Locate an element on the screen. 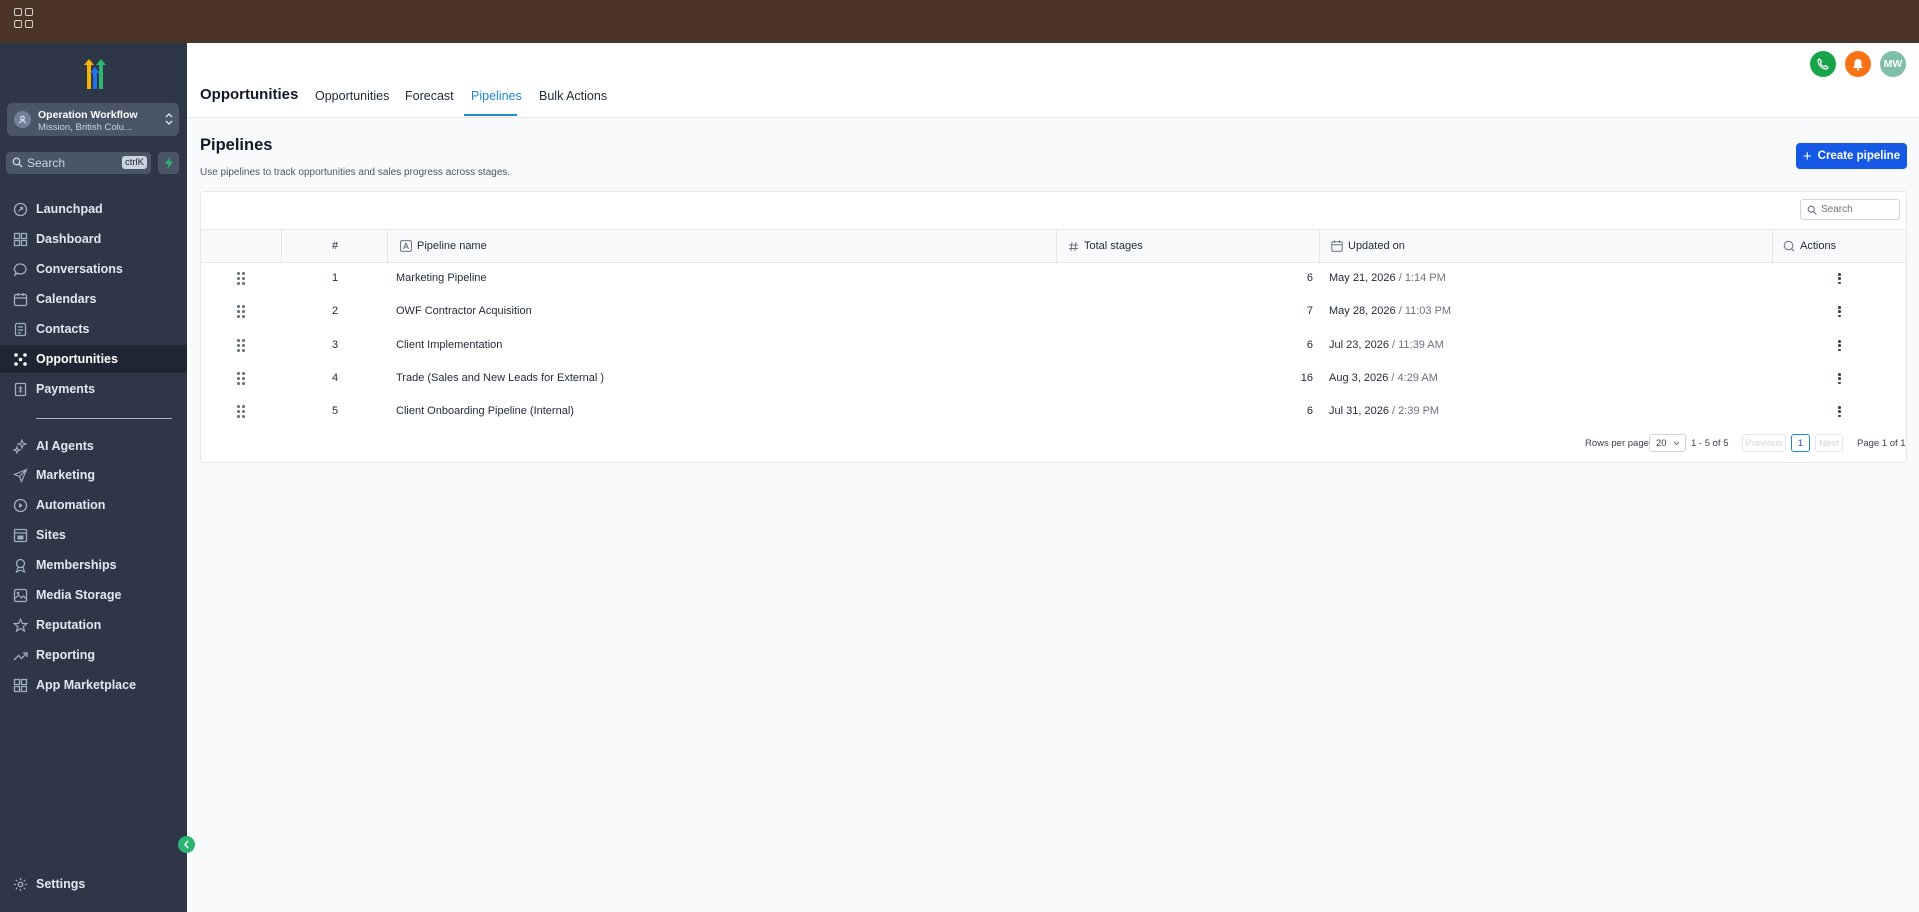  account-name: Operation Workflow is located at coordinates (88, 115).